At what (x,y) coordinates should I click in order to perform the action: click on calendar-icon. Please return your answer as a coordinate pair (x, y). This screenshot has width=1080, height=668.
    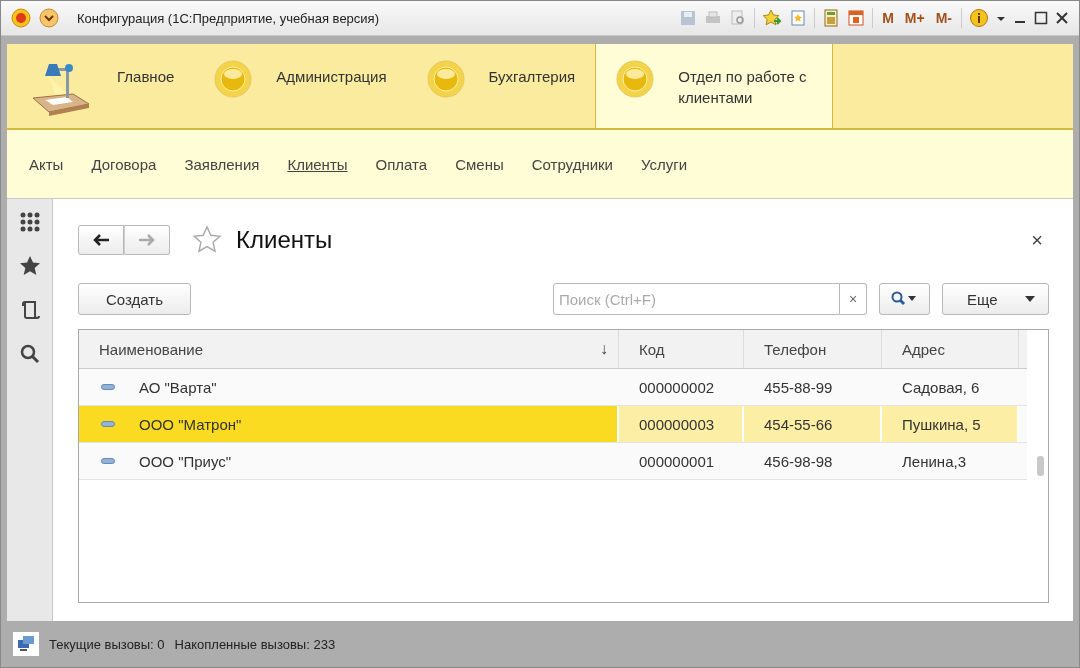
    Looking at the image, I should click on (856, 18).